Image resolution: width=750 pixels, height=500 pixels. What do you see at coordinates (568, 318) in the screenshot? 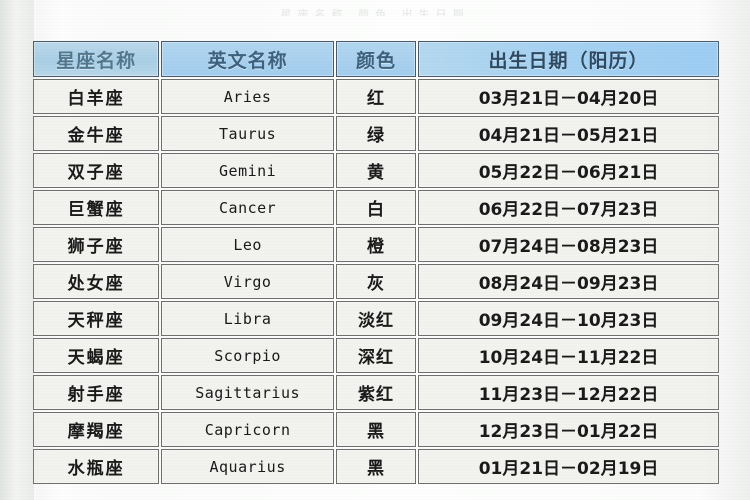
I see `cell-birthdate: 09月24日－10月23日` at bounding box center [568, 318].